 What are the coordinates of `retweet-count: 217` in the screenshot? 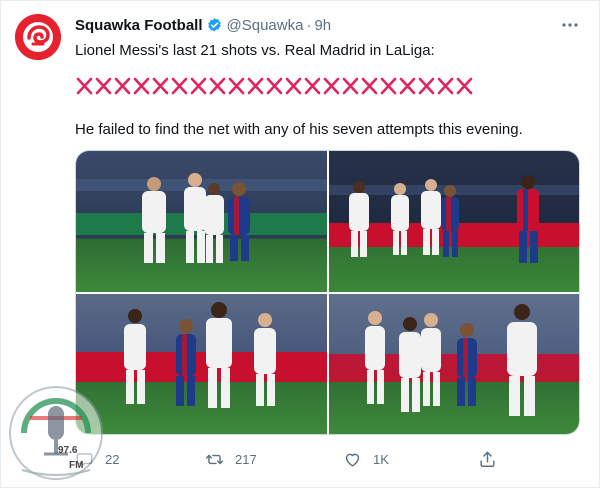 It's located at (246, 459).